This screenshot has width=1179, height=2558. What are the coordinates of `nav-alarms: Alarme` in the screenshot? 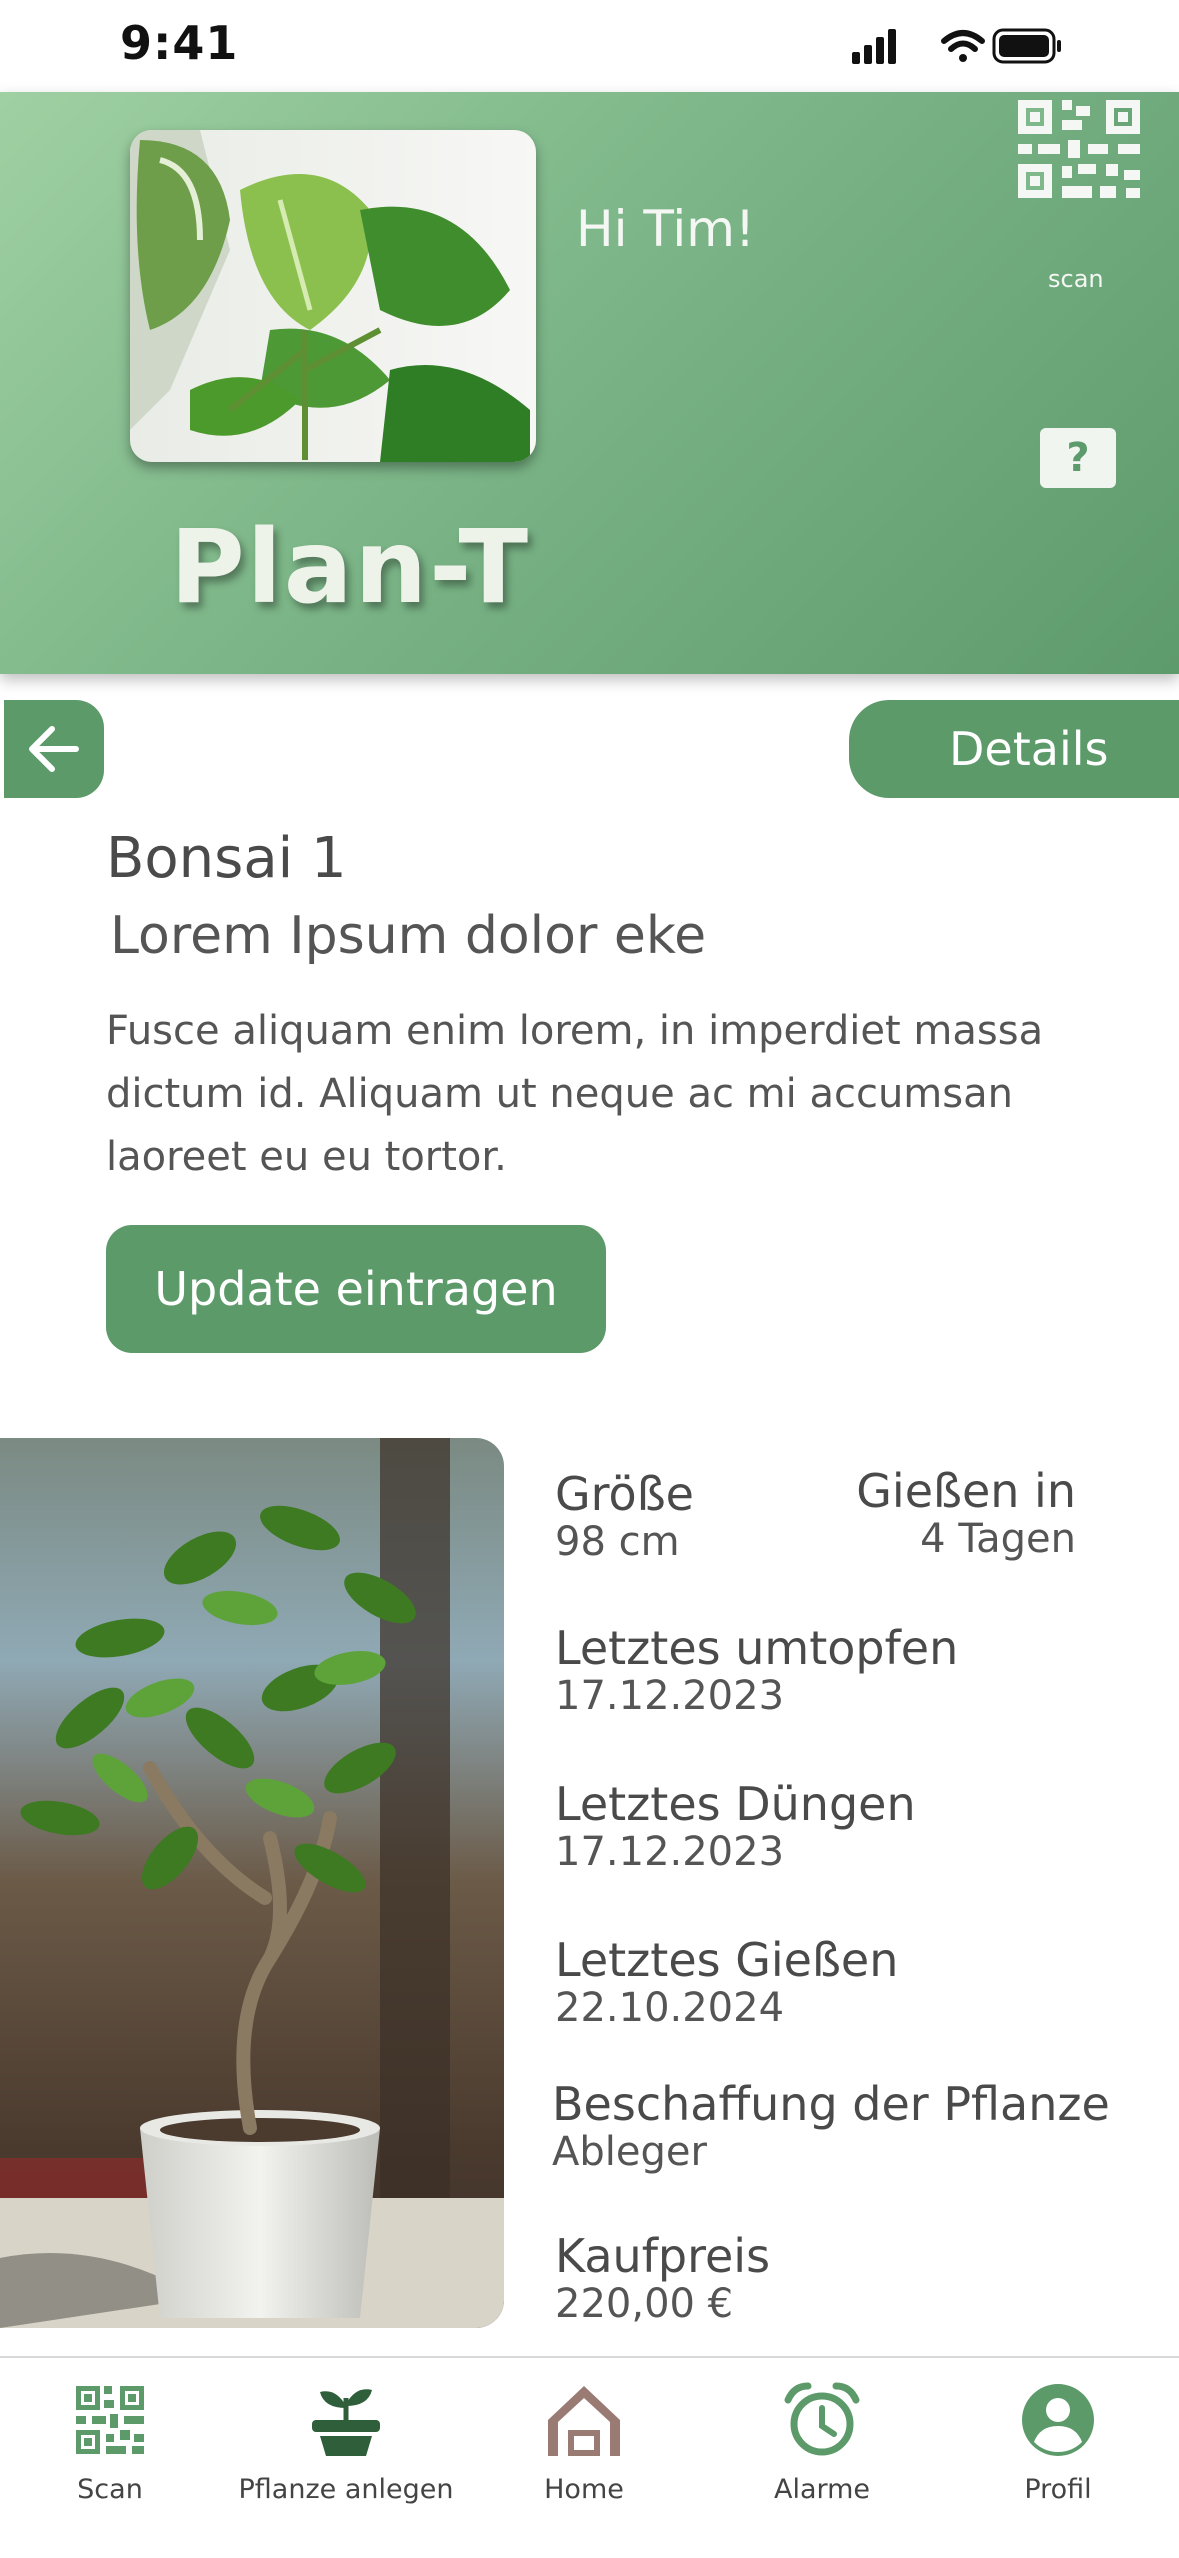 It's located at (822, 2450).